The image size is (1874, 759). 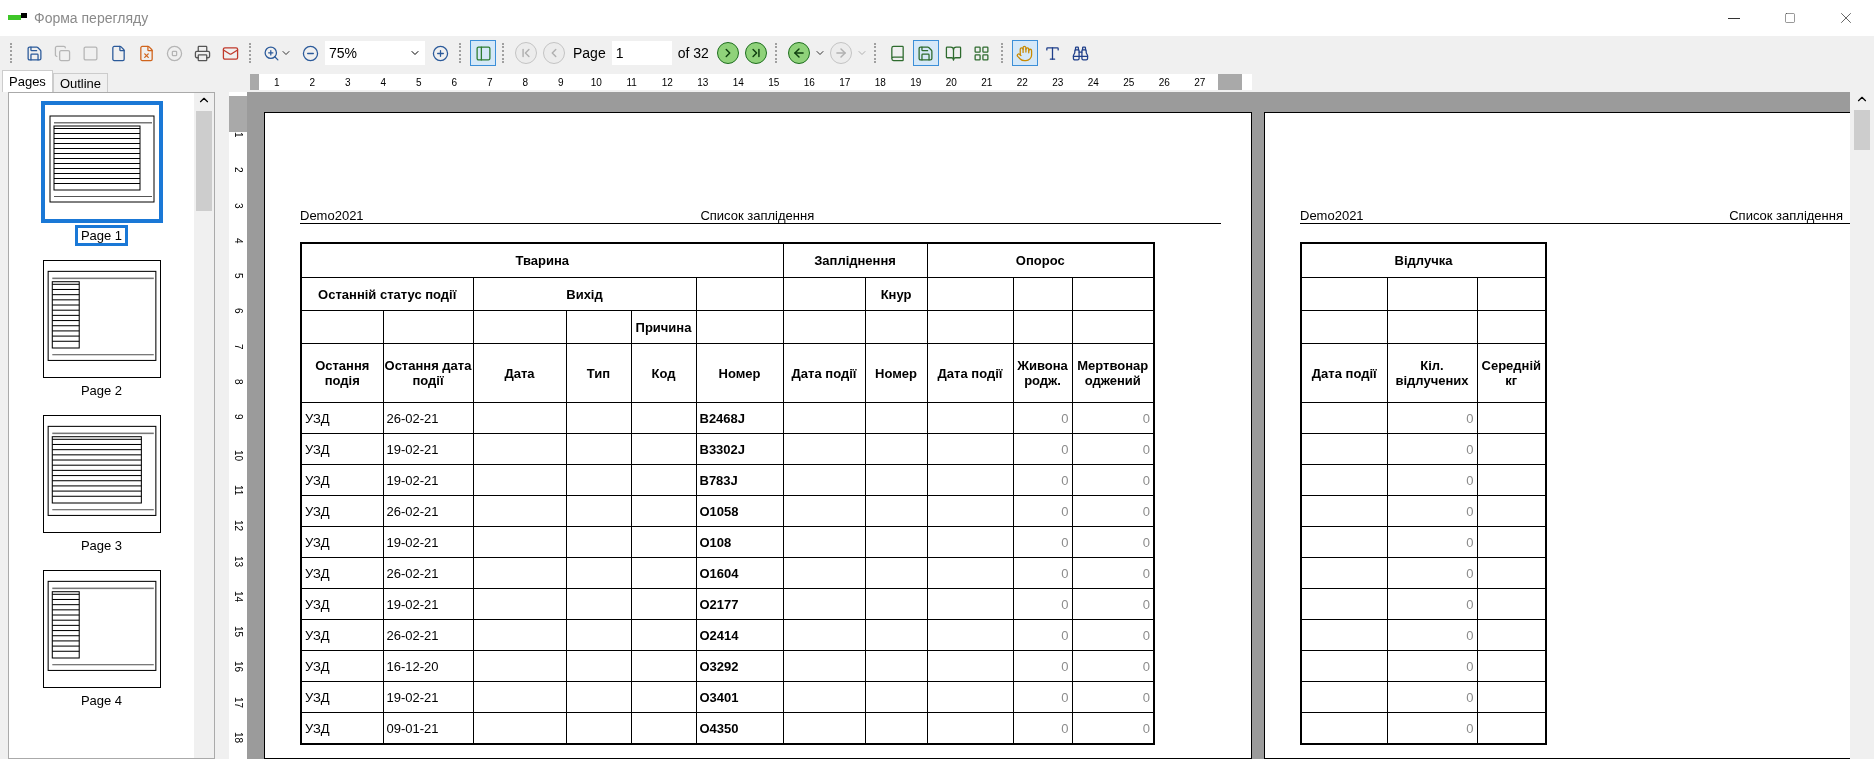 I want to click on ruler-number: 6, so click(x=238, y=312).